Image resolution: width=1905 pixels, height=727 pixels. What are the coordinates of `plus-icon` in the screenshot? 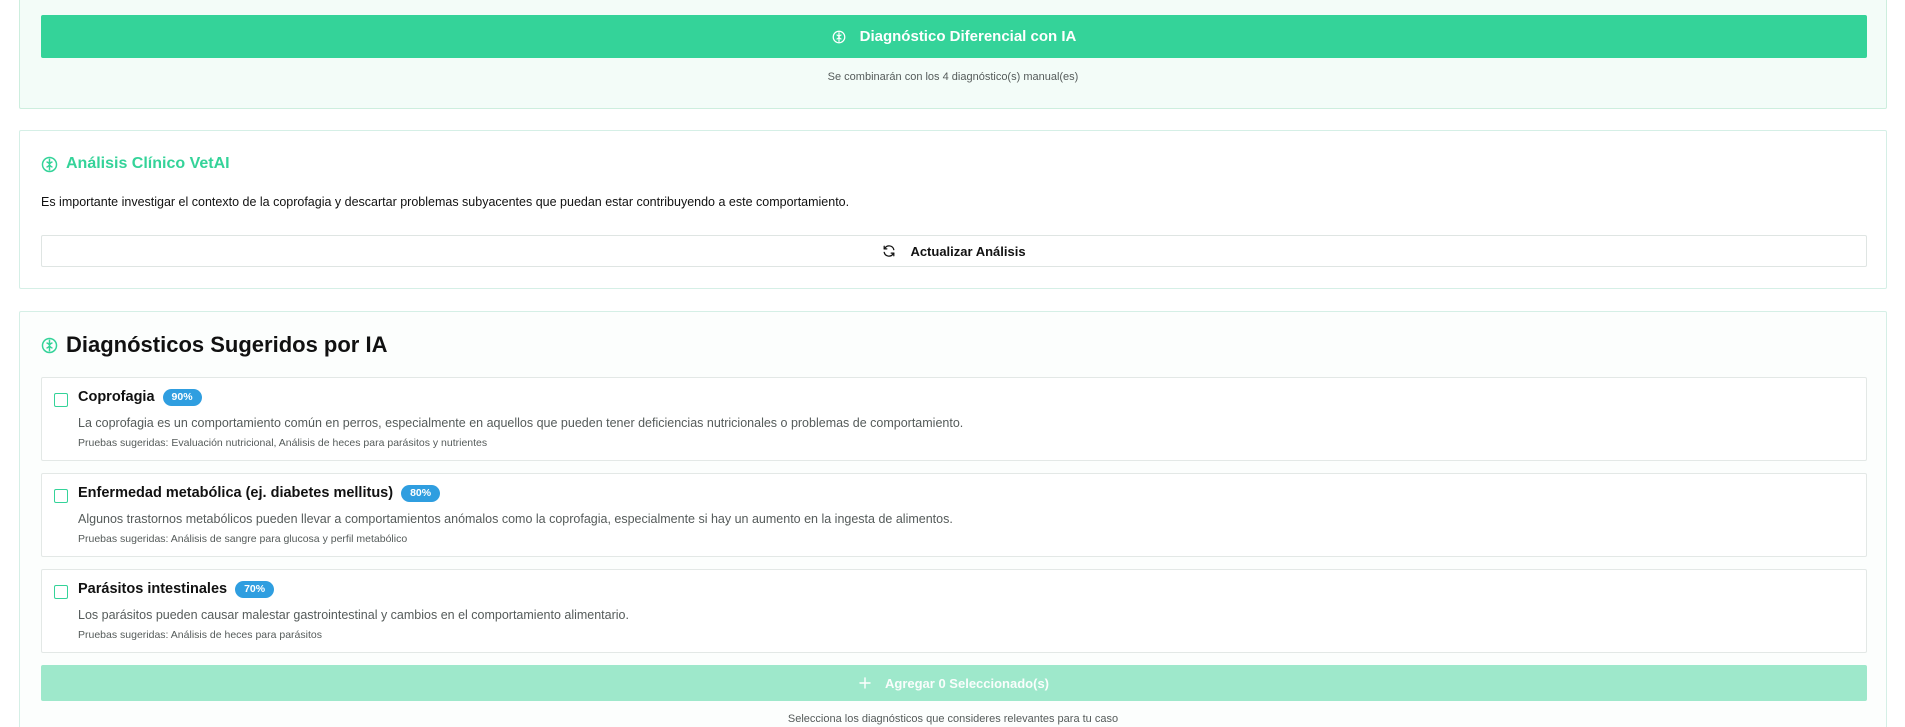 It's located at (865, 683).